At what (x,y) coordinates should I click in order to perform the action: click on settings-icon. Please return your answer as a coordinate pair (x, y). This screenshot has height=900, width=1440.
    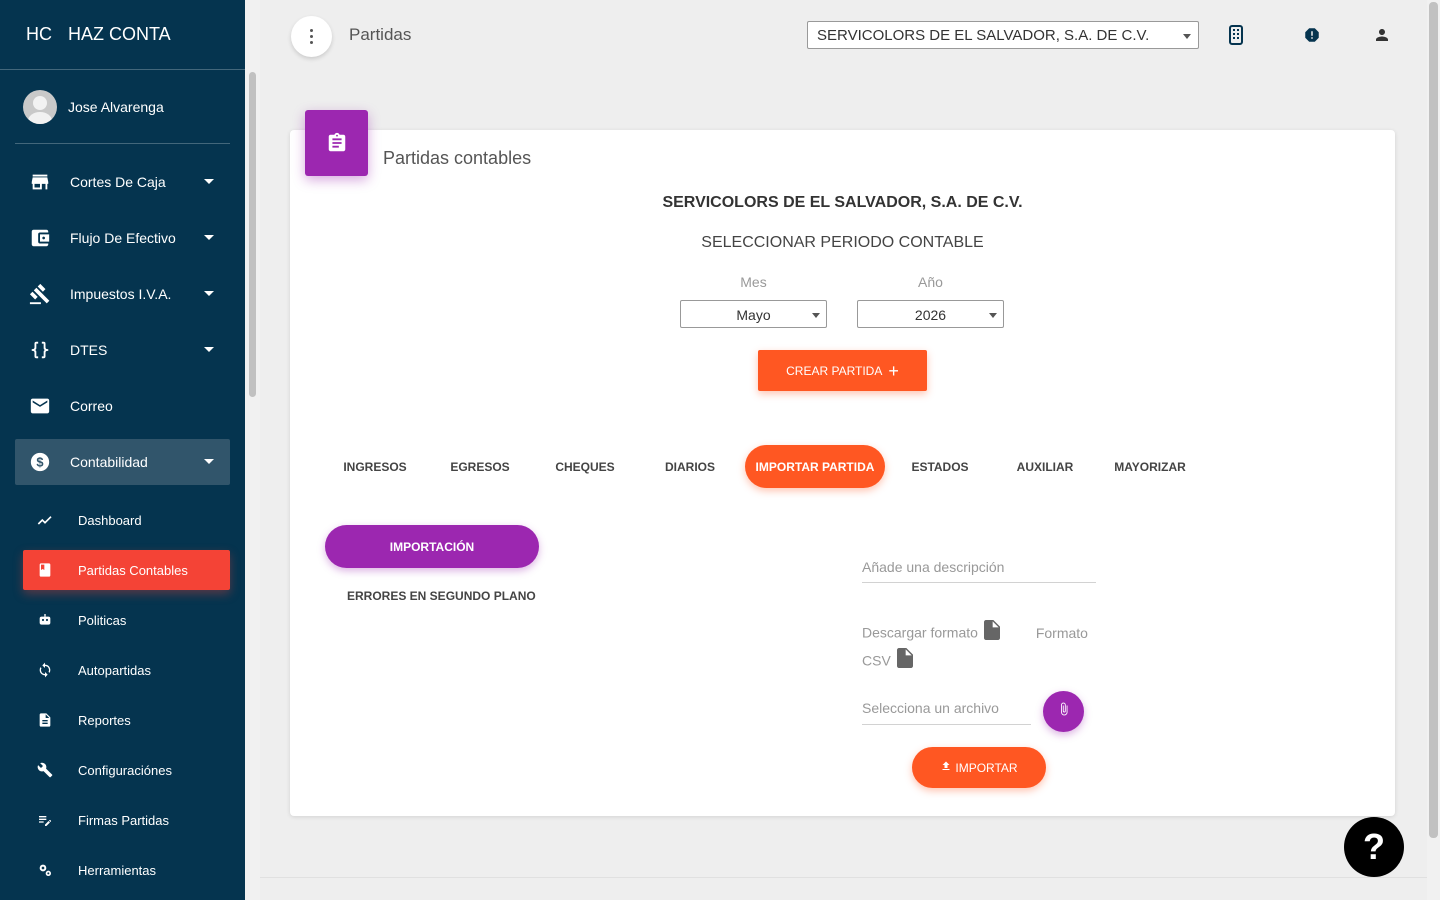
    Looking at the image, I should click on (45, 870).